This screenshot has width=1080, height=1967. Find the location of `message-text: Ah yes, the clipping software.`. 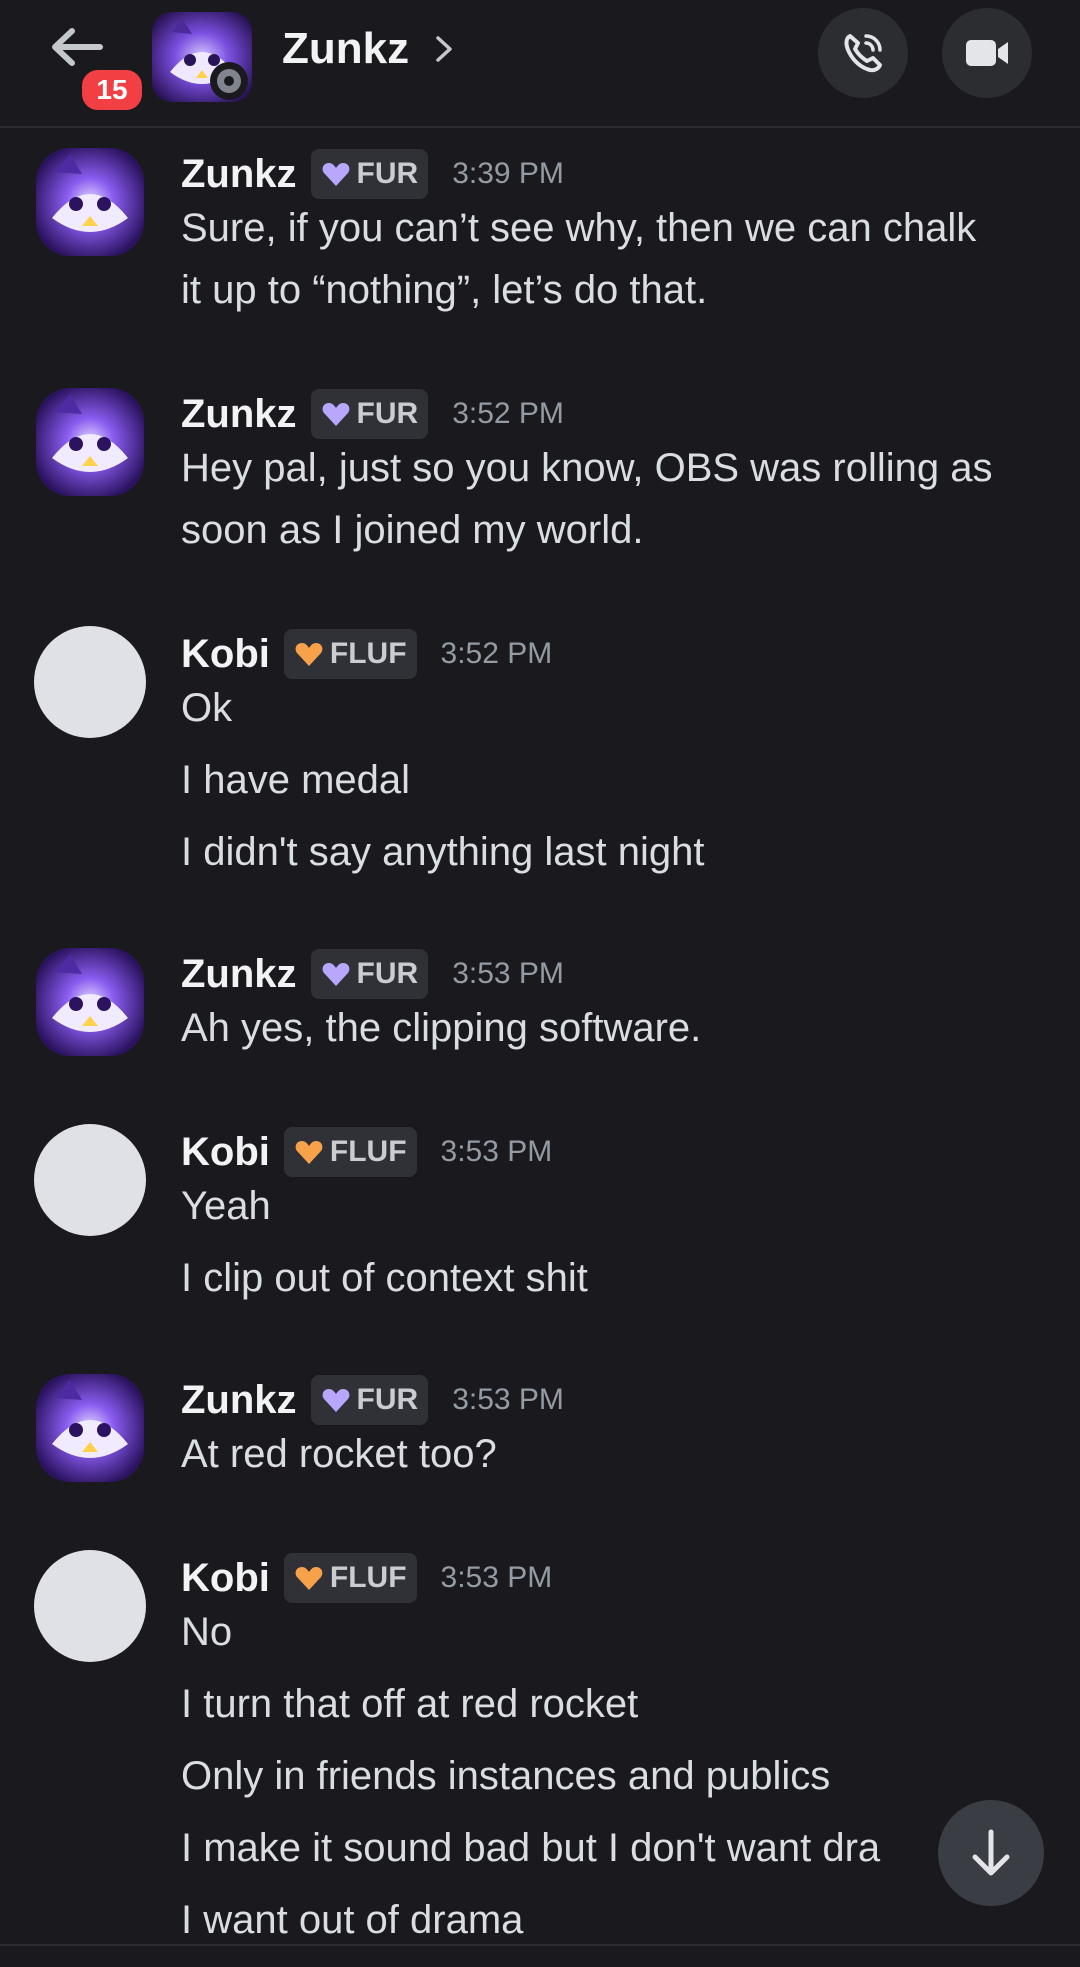

message-text: Ah yes, the clipping software. is located at coordinates (441, 1028).